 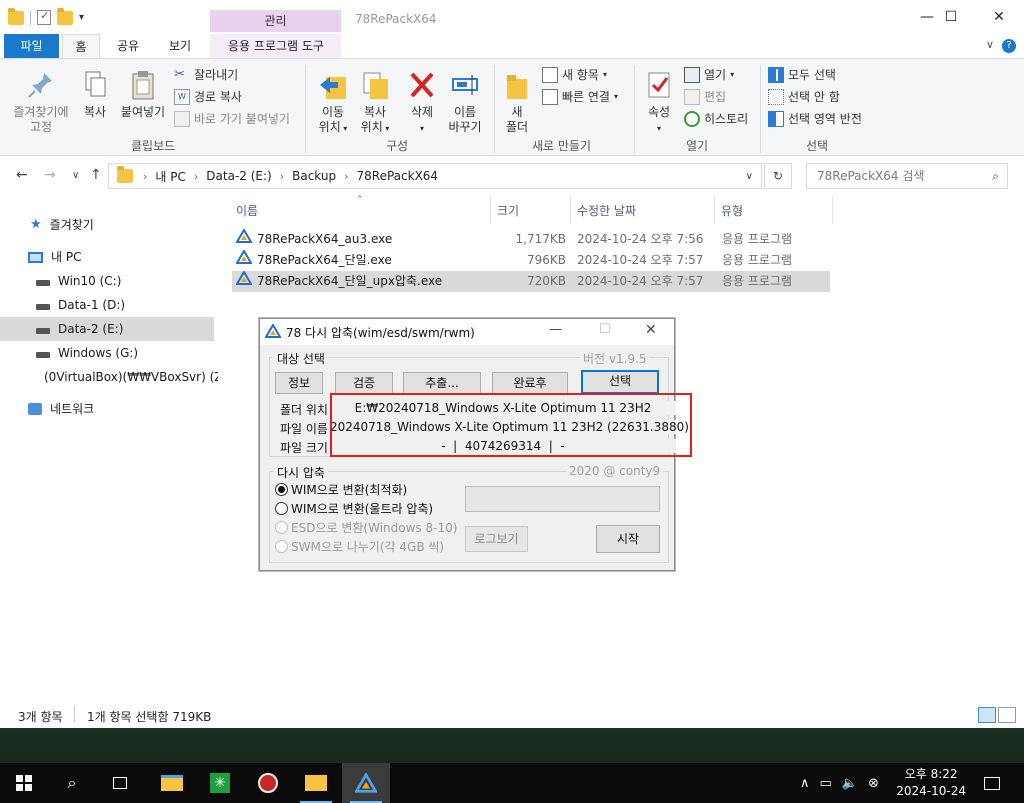 I want to click on help-icon: ?, so click(x=1009, y=46).